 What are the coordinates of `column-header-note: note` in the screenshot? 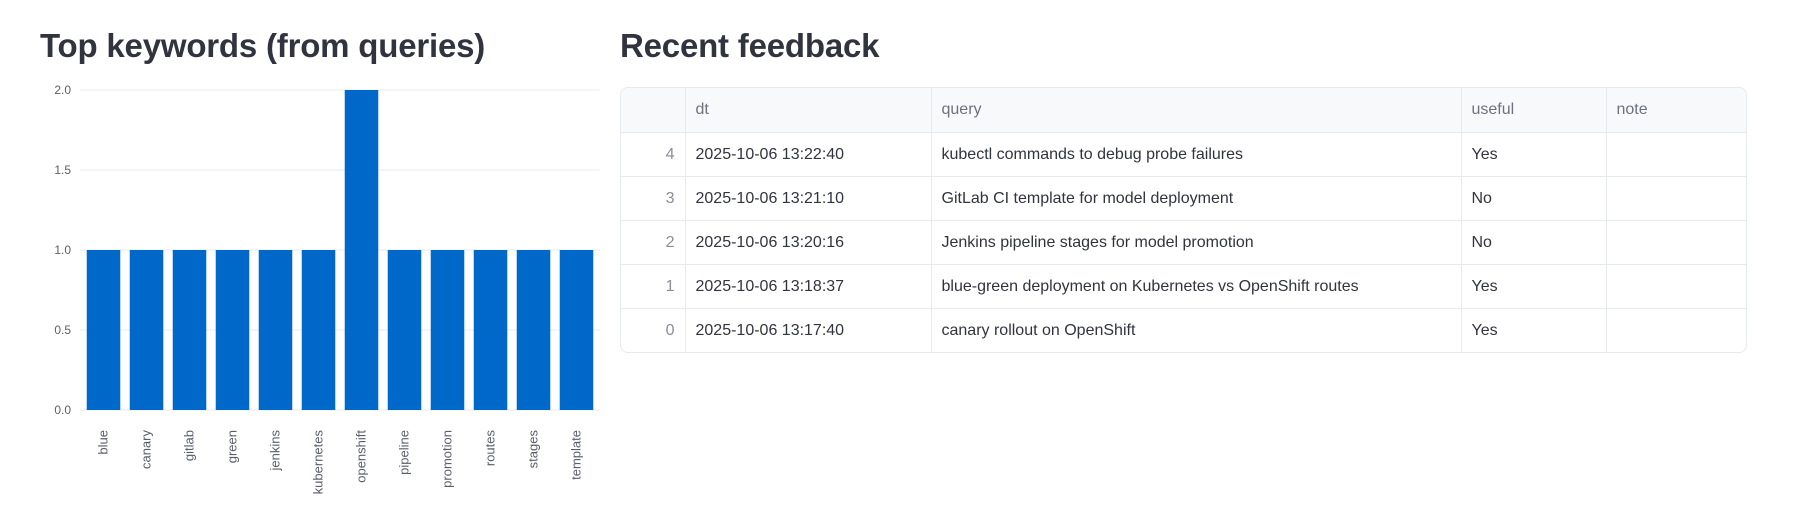 It's located at (1676, 110).